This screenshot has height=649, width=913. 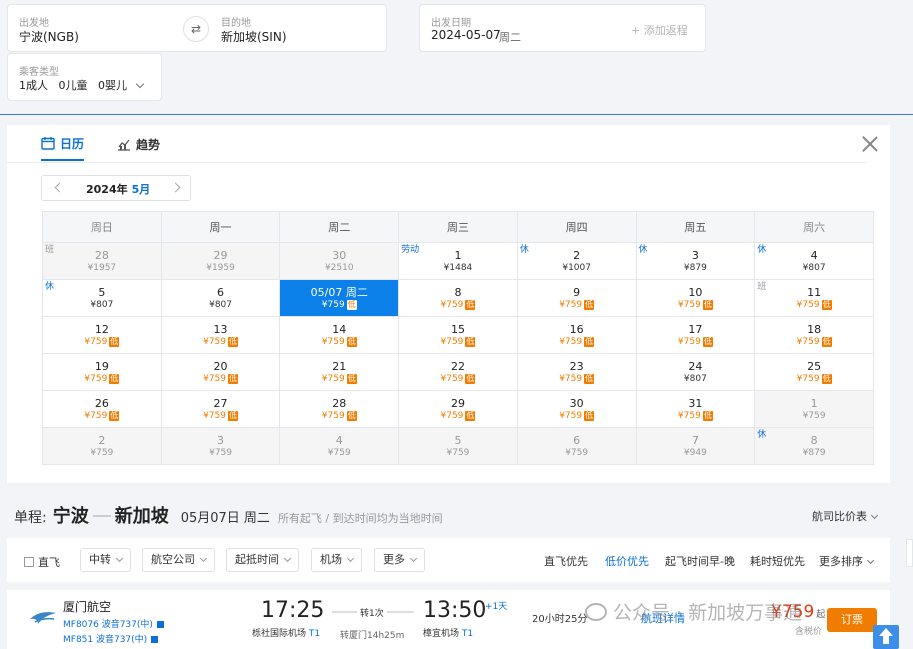 What do you see at coordinates (196, 29) in the screenshot?
I see `swap-cities-button: ⇄` at bounding box center [196, 29].